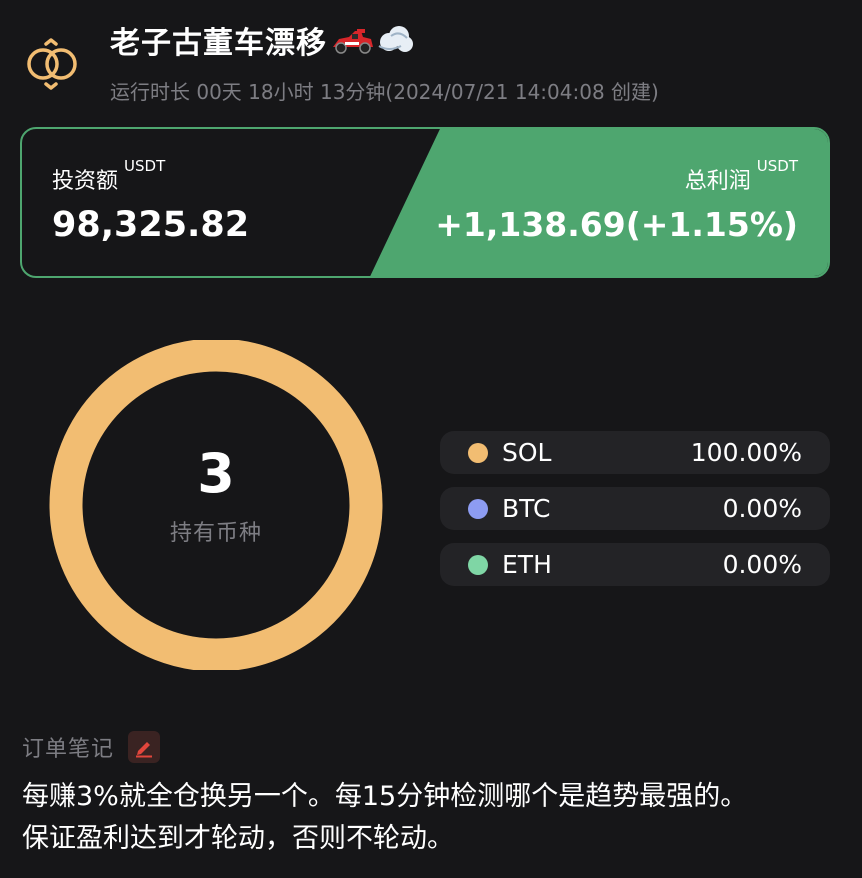 Image resolution: width=862 pixels, height=878 pixels. Describe the element at coordinates (746, 452) in the screenshot. I see `legend-coin-percent: 100.00%` at that location.